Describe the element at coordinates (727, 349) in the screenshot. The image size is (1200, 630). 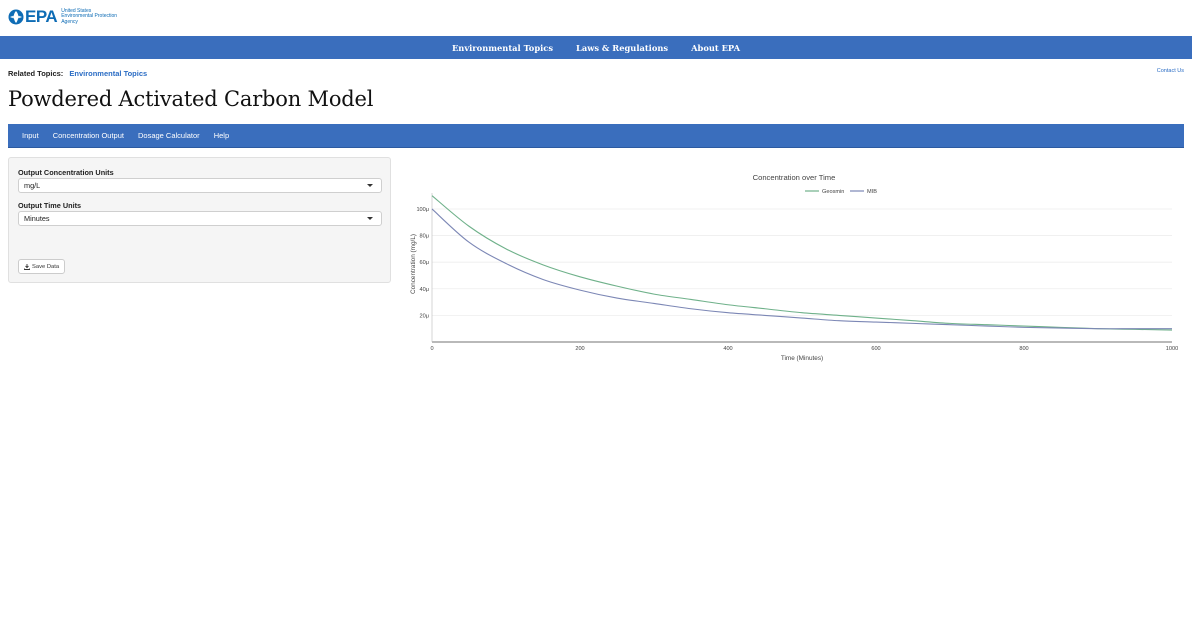
I see `x-tick-label: 400` at that location.